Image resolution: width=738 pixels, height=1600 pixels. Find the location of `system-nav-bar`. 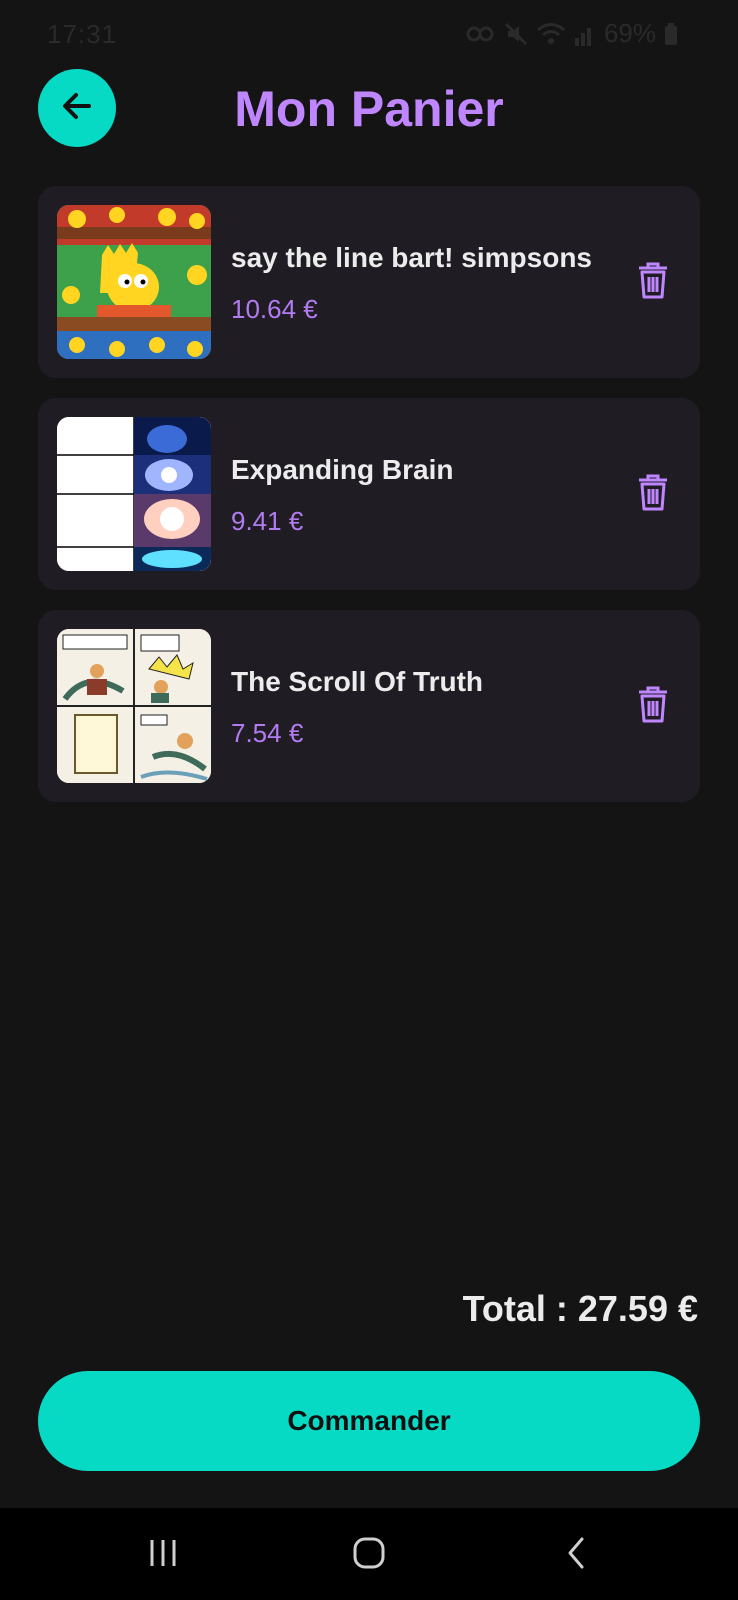

system-nav-bar is located at coordinates (369, 1554).